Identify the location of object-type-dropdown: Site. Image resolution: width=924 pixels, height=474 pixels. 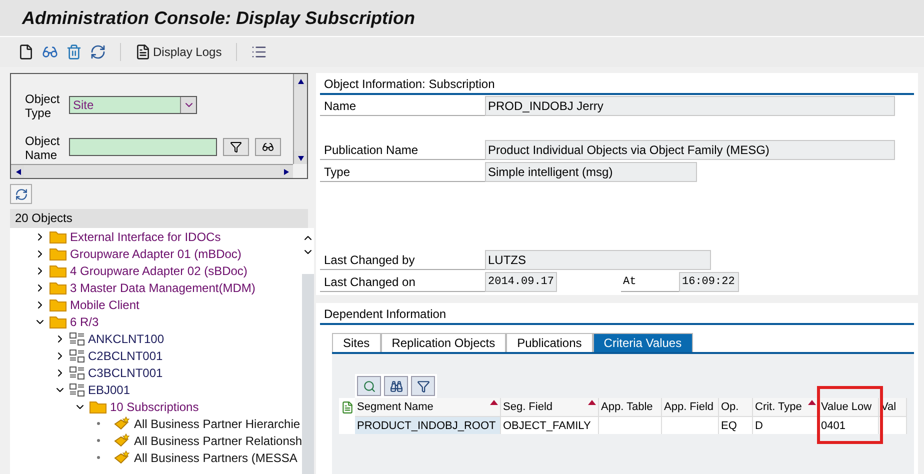
(133, 105).